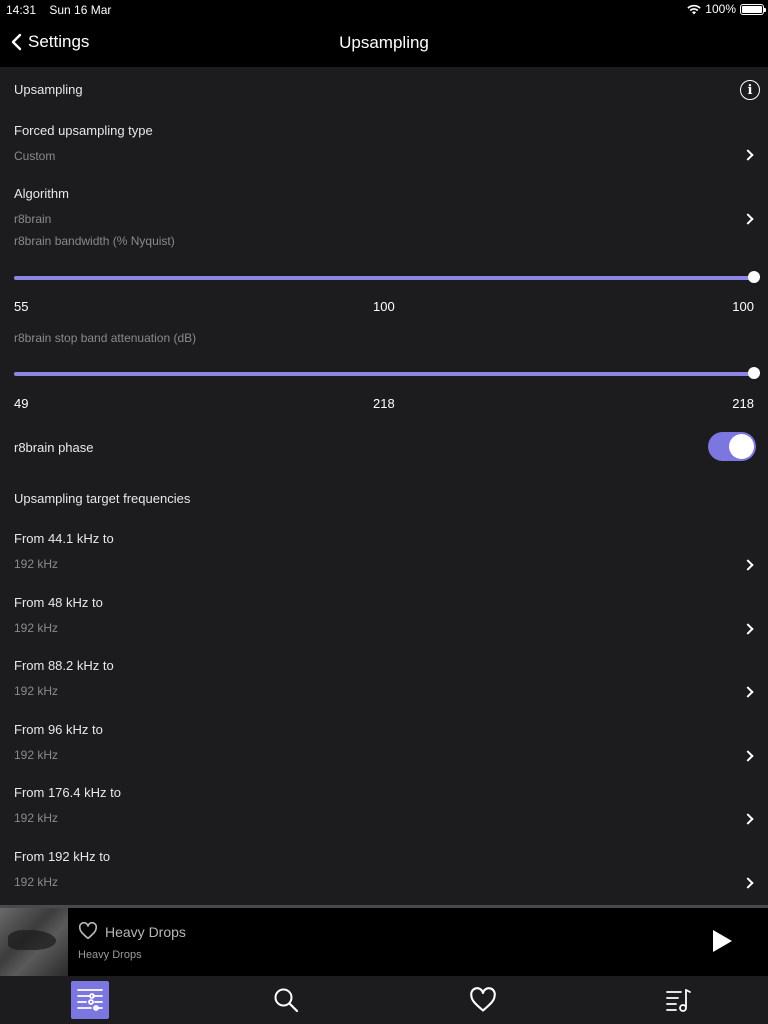  Describe the element at coordinates (48, 89) in the screenshot. I see `section-title: Upsampling` at that location.